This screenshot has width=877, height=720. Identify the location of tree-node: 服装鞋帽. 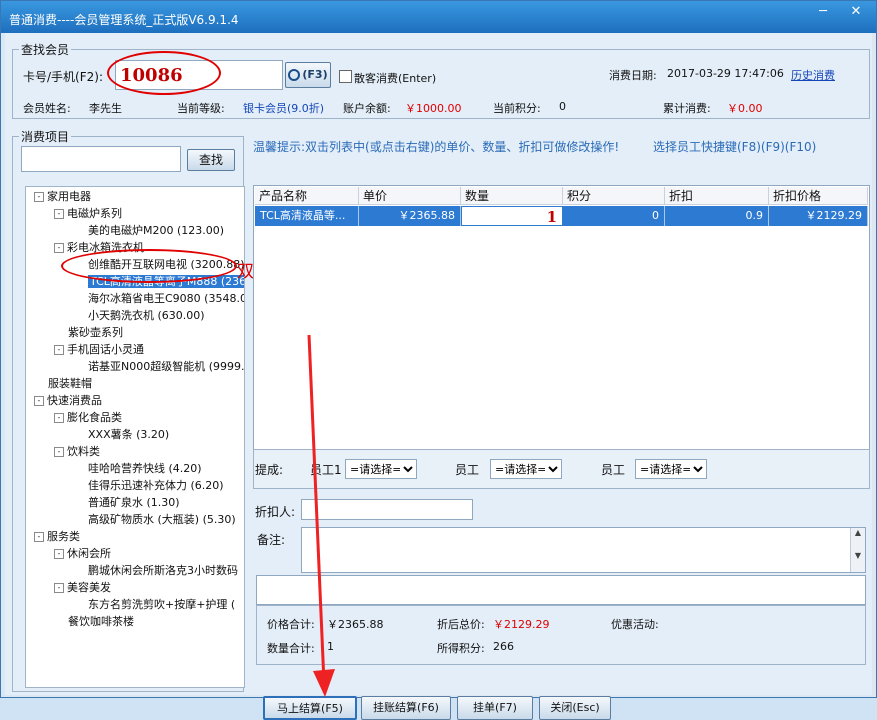
(63, 384).